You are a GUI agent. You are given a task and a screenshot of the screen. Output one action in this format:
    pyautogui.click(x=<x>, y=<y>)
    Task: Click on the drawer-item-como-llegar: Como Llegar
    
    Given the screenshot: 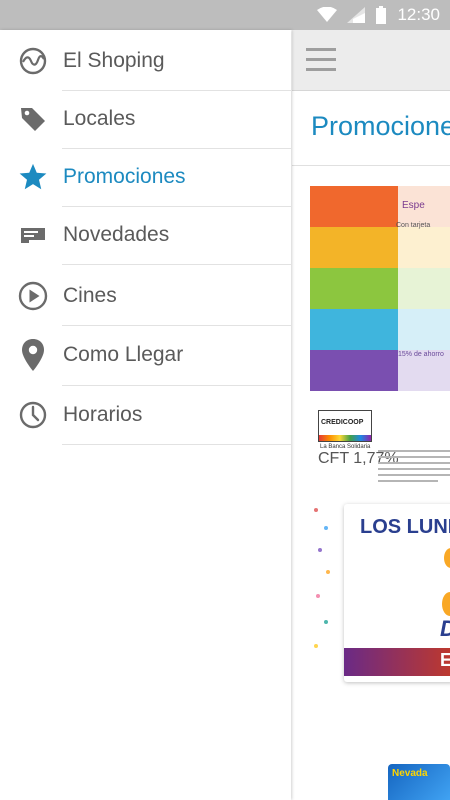 What is the action you would take?
    pyautogui.click(x=145, y=355)
    